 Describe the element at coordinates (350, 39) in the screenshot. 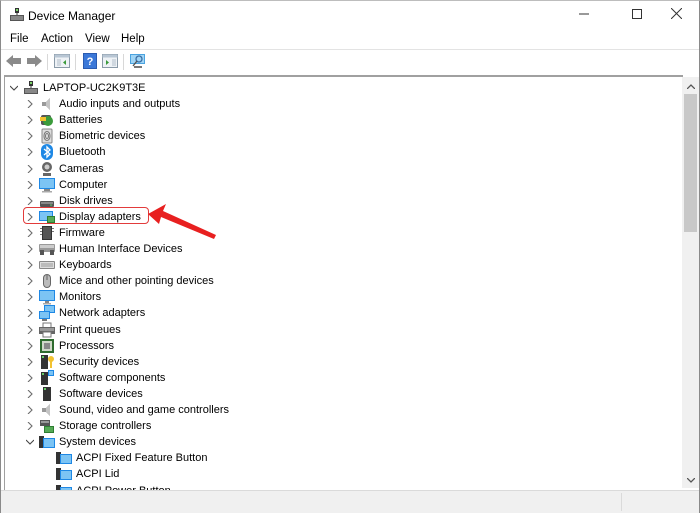

I see `menu-bar: File Action View Help` at that location.